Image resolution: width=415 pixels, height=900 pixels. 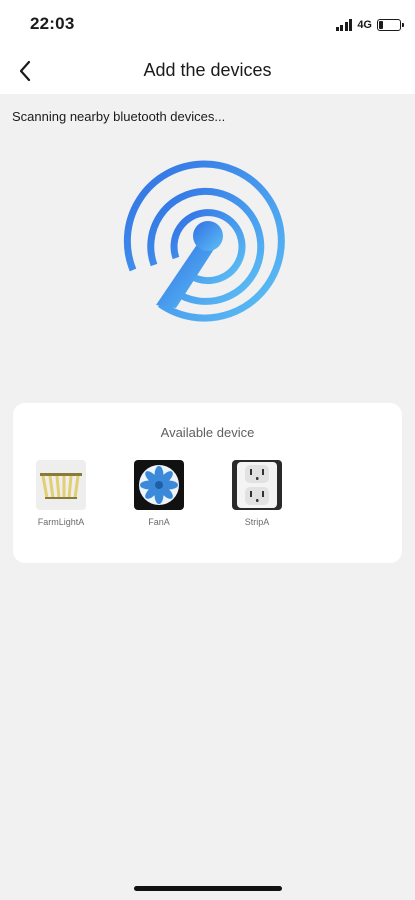 What do you see at coordinates (61, 485) in the screenshot?
I see `grow-light-icon` at bounding box center [61, 485].